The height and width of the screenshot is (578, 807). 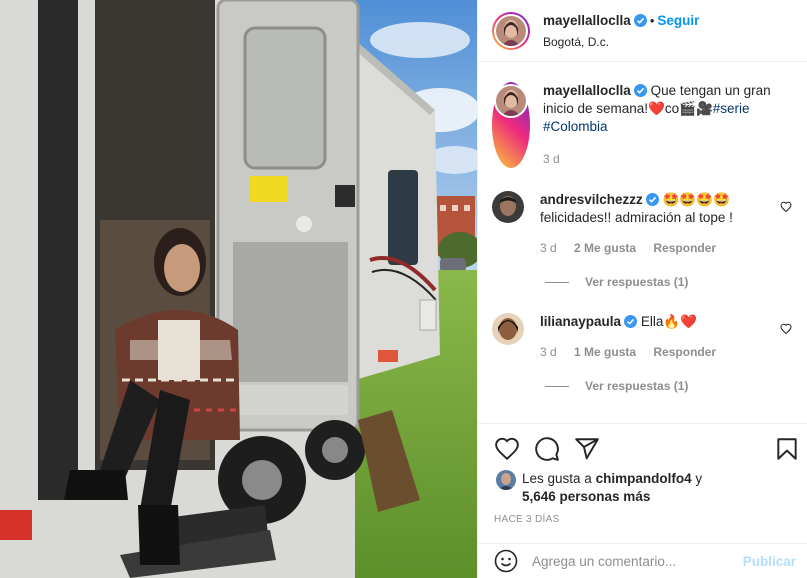 What do you see at coordinates (678, 20) in the screenshot?
I see `follow-button: Seguir` at bounding box center [678, 20].